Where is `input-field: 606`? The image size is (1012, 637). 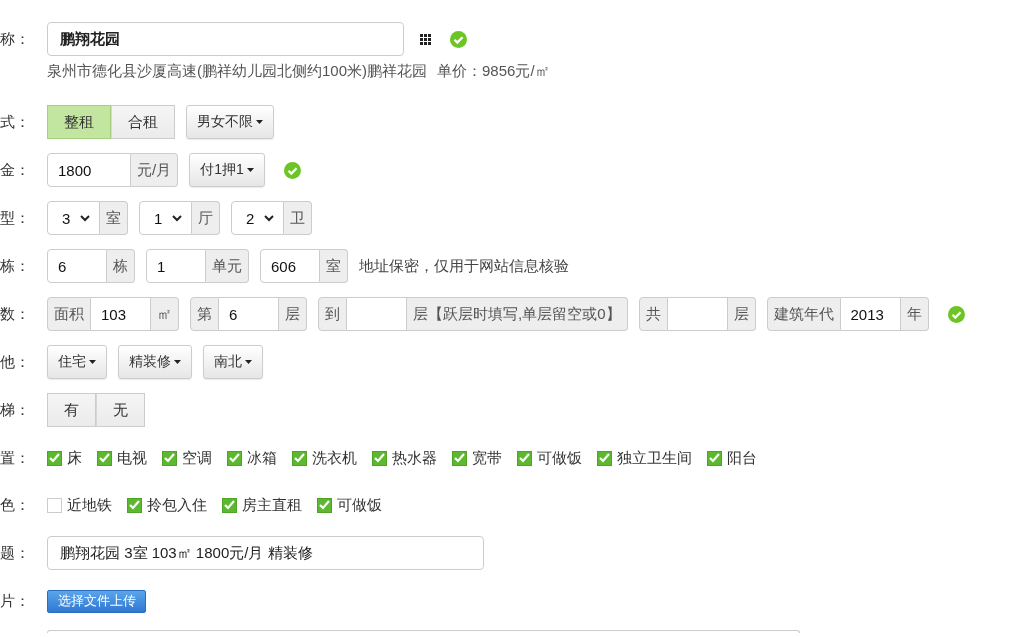
input-field: 606 is located at coordinates (290, 266).